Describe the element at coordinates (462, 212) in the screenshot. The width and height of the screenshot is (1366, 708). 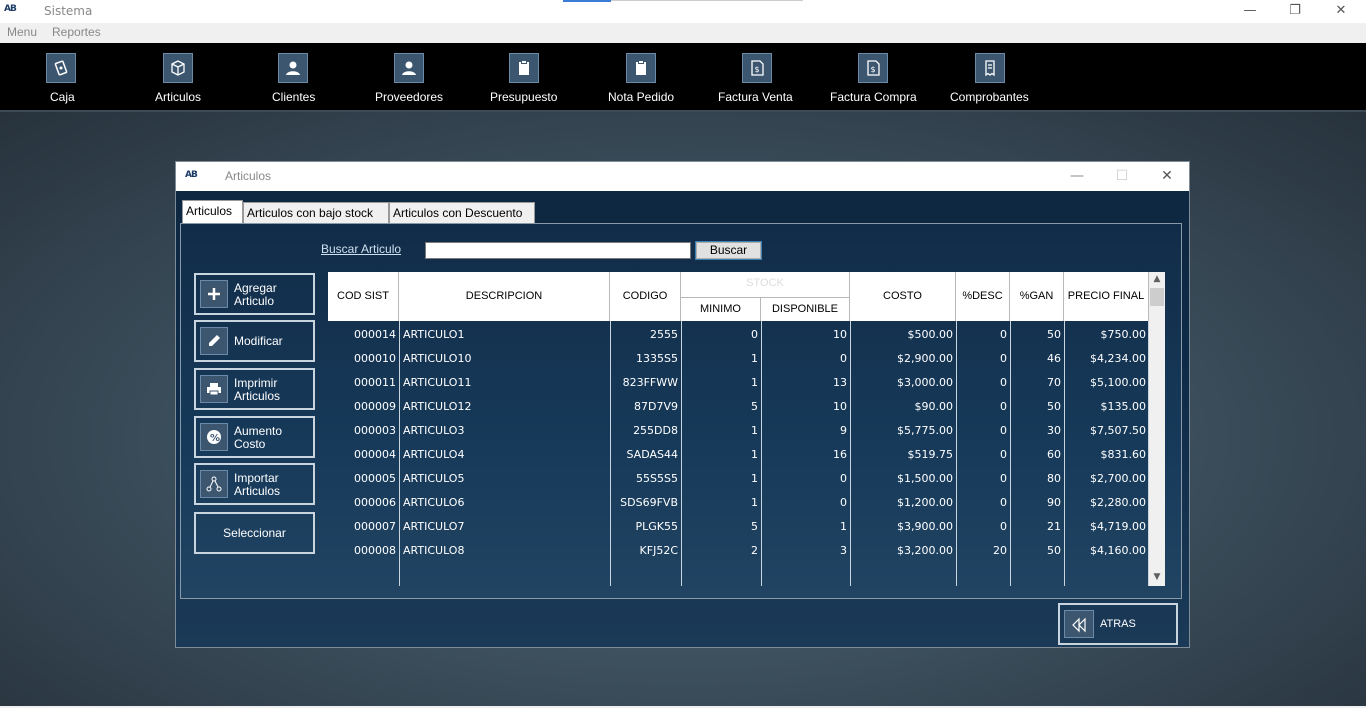
I see `tab-descuento: Articulos con Descuento` at that location.